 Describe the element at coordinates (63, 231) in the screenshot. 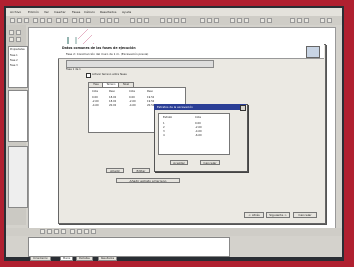

I see `align-icon` at that location.